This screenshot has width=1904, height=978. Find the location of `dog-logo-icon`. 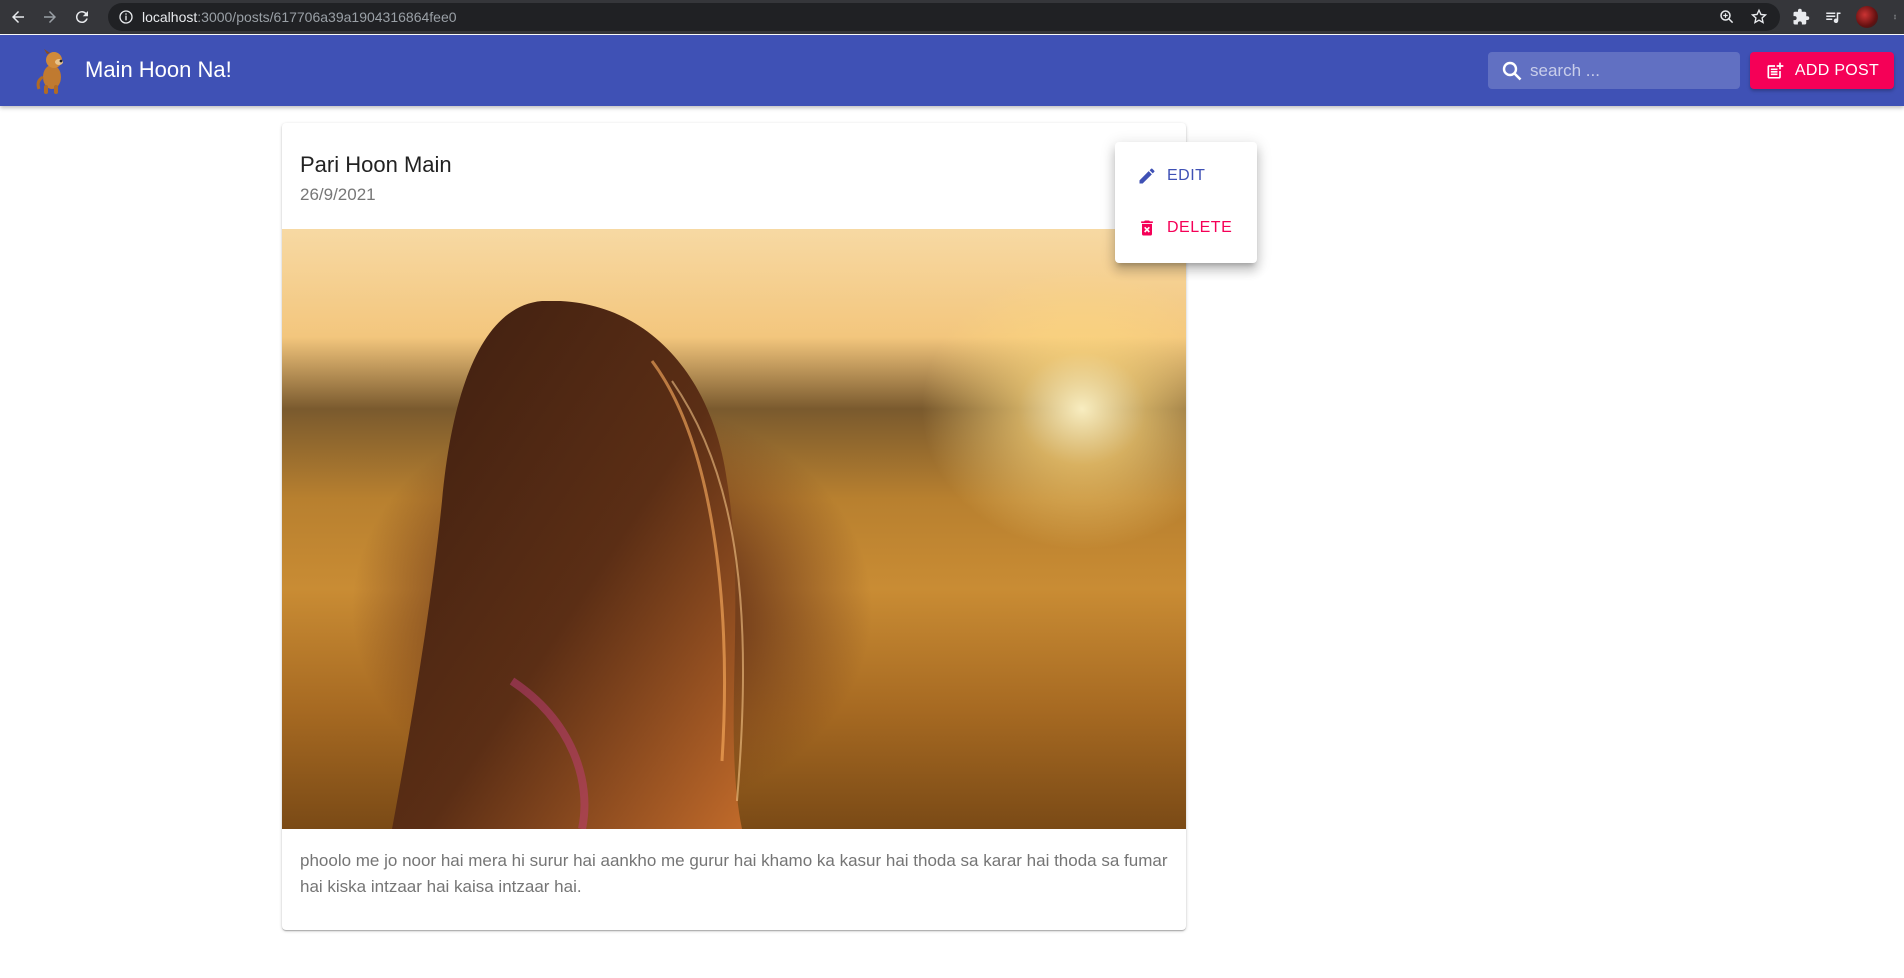

dog-logo-icon is located at coordinates (51, 71).